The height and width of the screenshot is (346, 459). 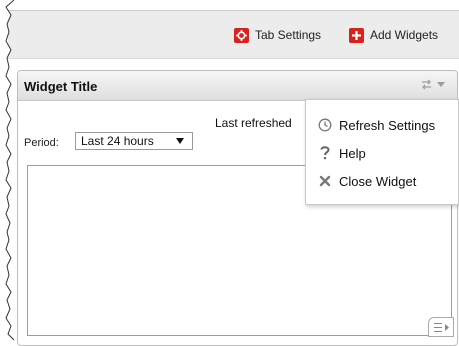 I want to click on widget-header: Widget Title, so click(x=237, y=86).